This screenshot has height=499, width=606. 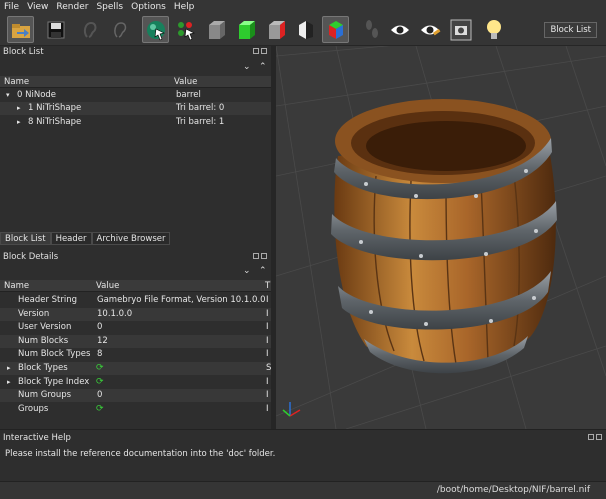 What do you see at coordinates (135, 368) in the screenshot?
I see `table-row: ▸ Block Types ⟳ S` at bounding box center [135, 368].